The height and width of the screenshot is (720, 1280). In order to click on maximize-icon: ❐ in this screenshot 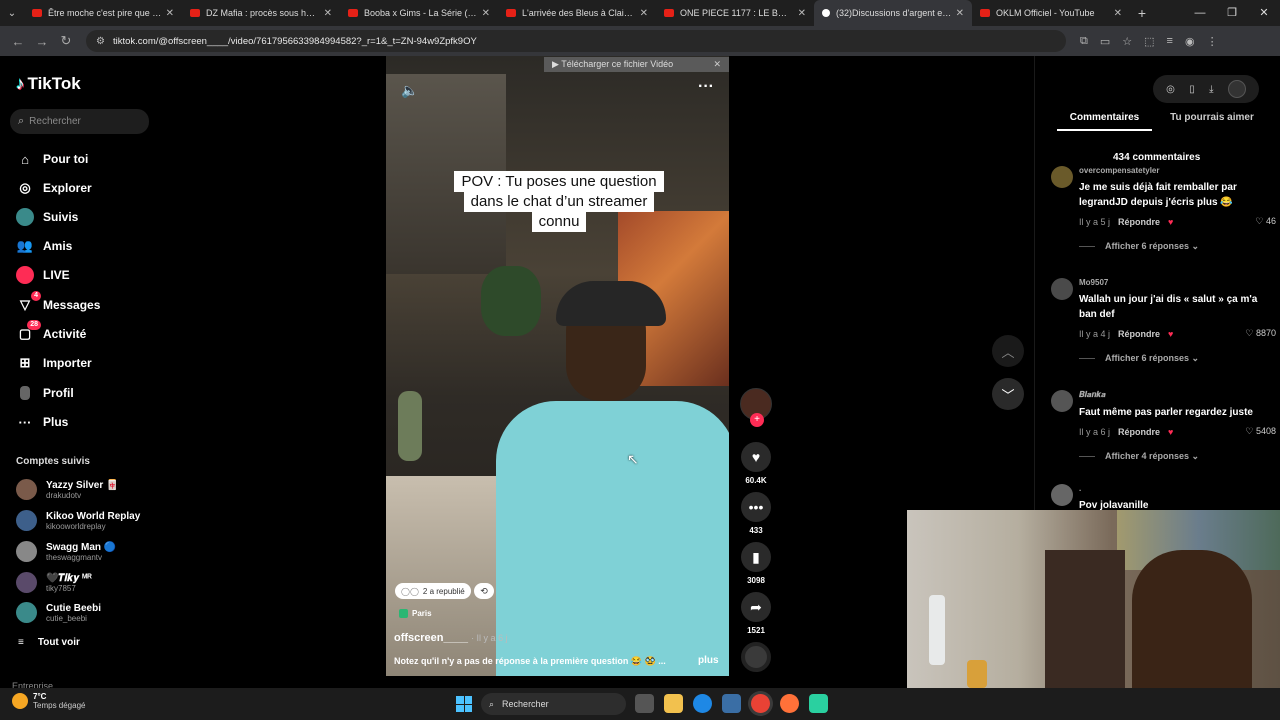, I will do `click(1232, 13)`.